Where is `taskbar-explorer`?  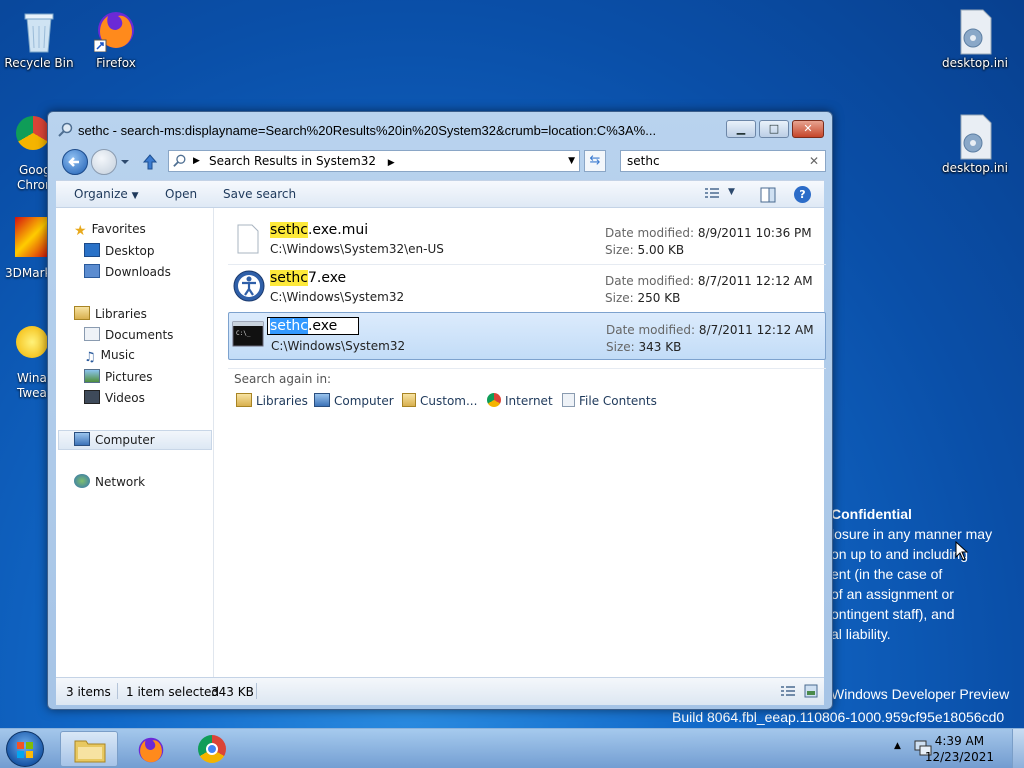 taskbar-explorer is located at coordinates (89, 749).